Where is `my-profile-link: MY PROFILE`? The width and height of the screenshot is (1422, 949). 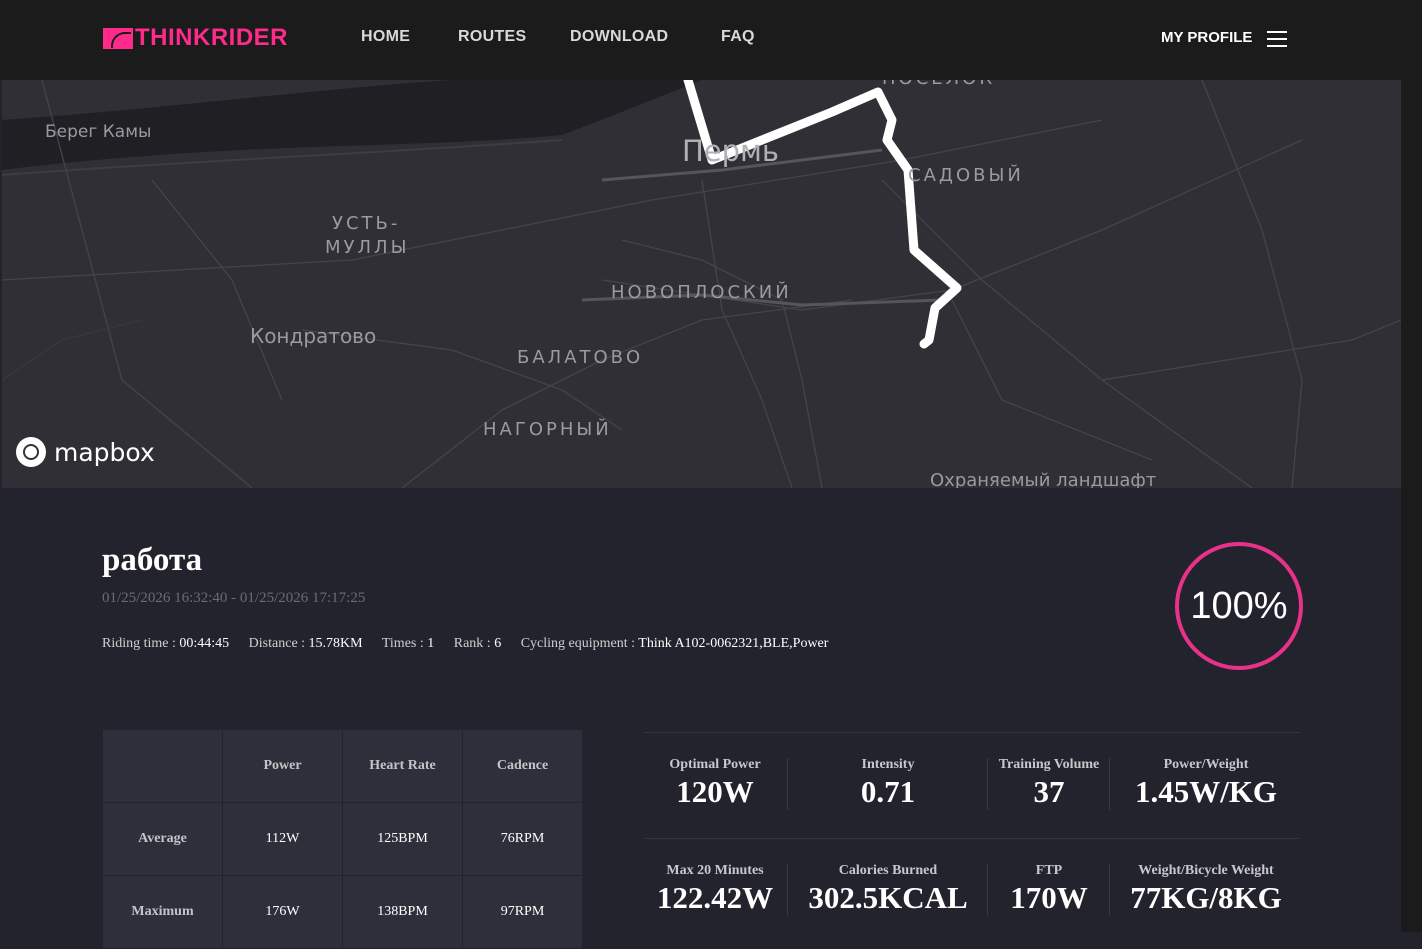
my-profile-link: MY PROFILE is located at coordinates (1206, 37).